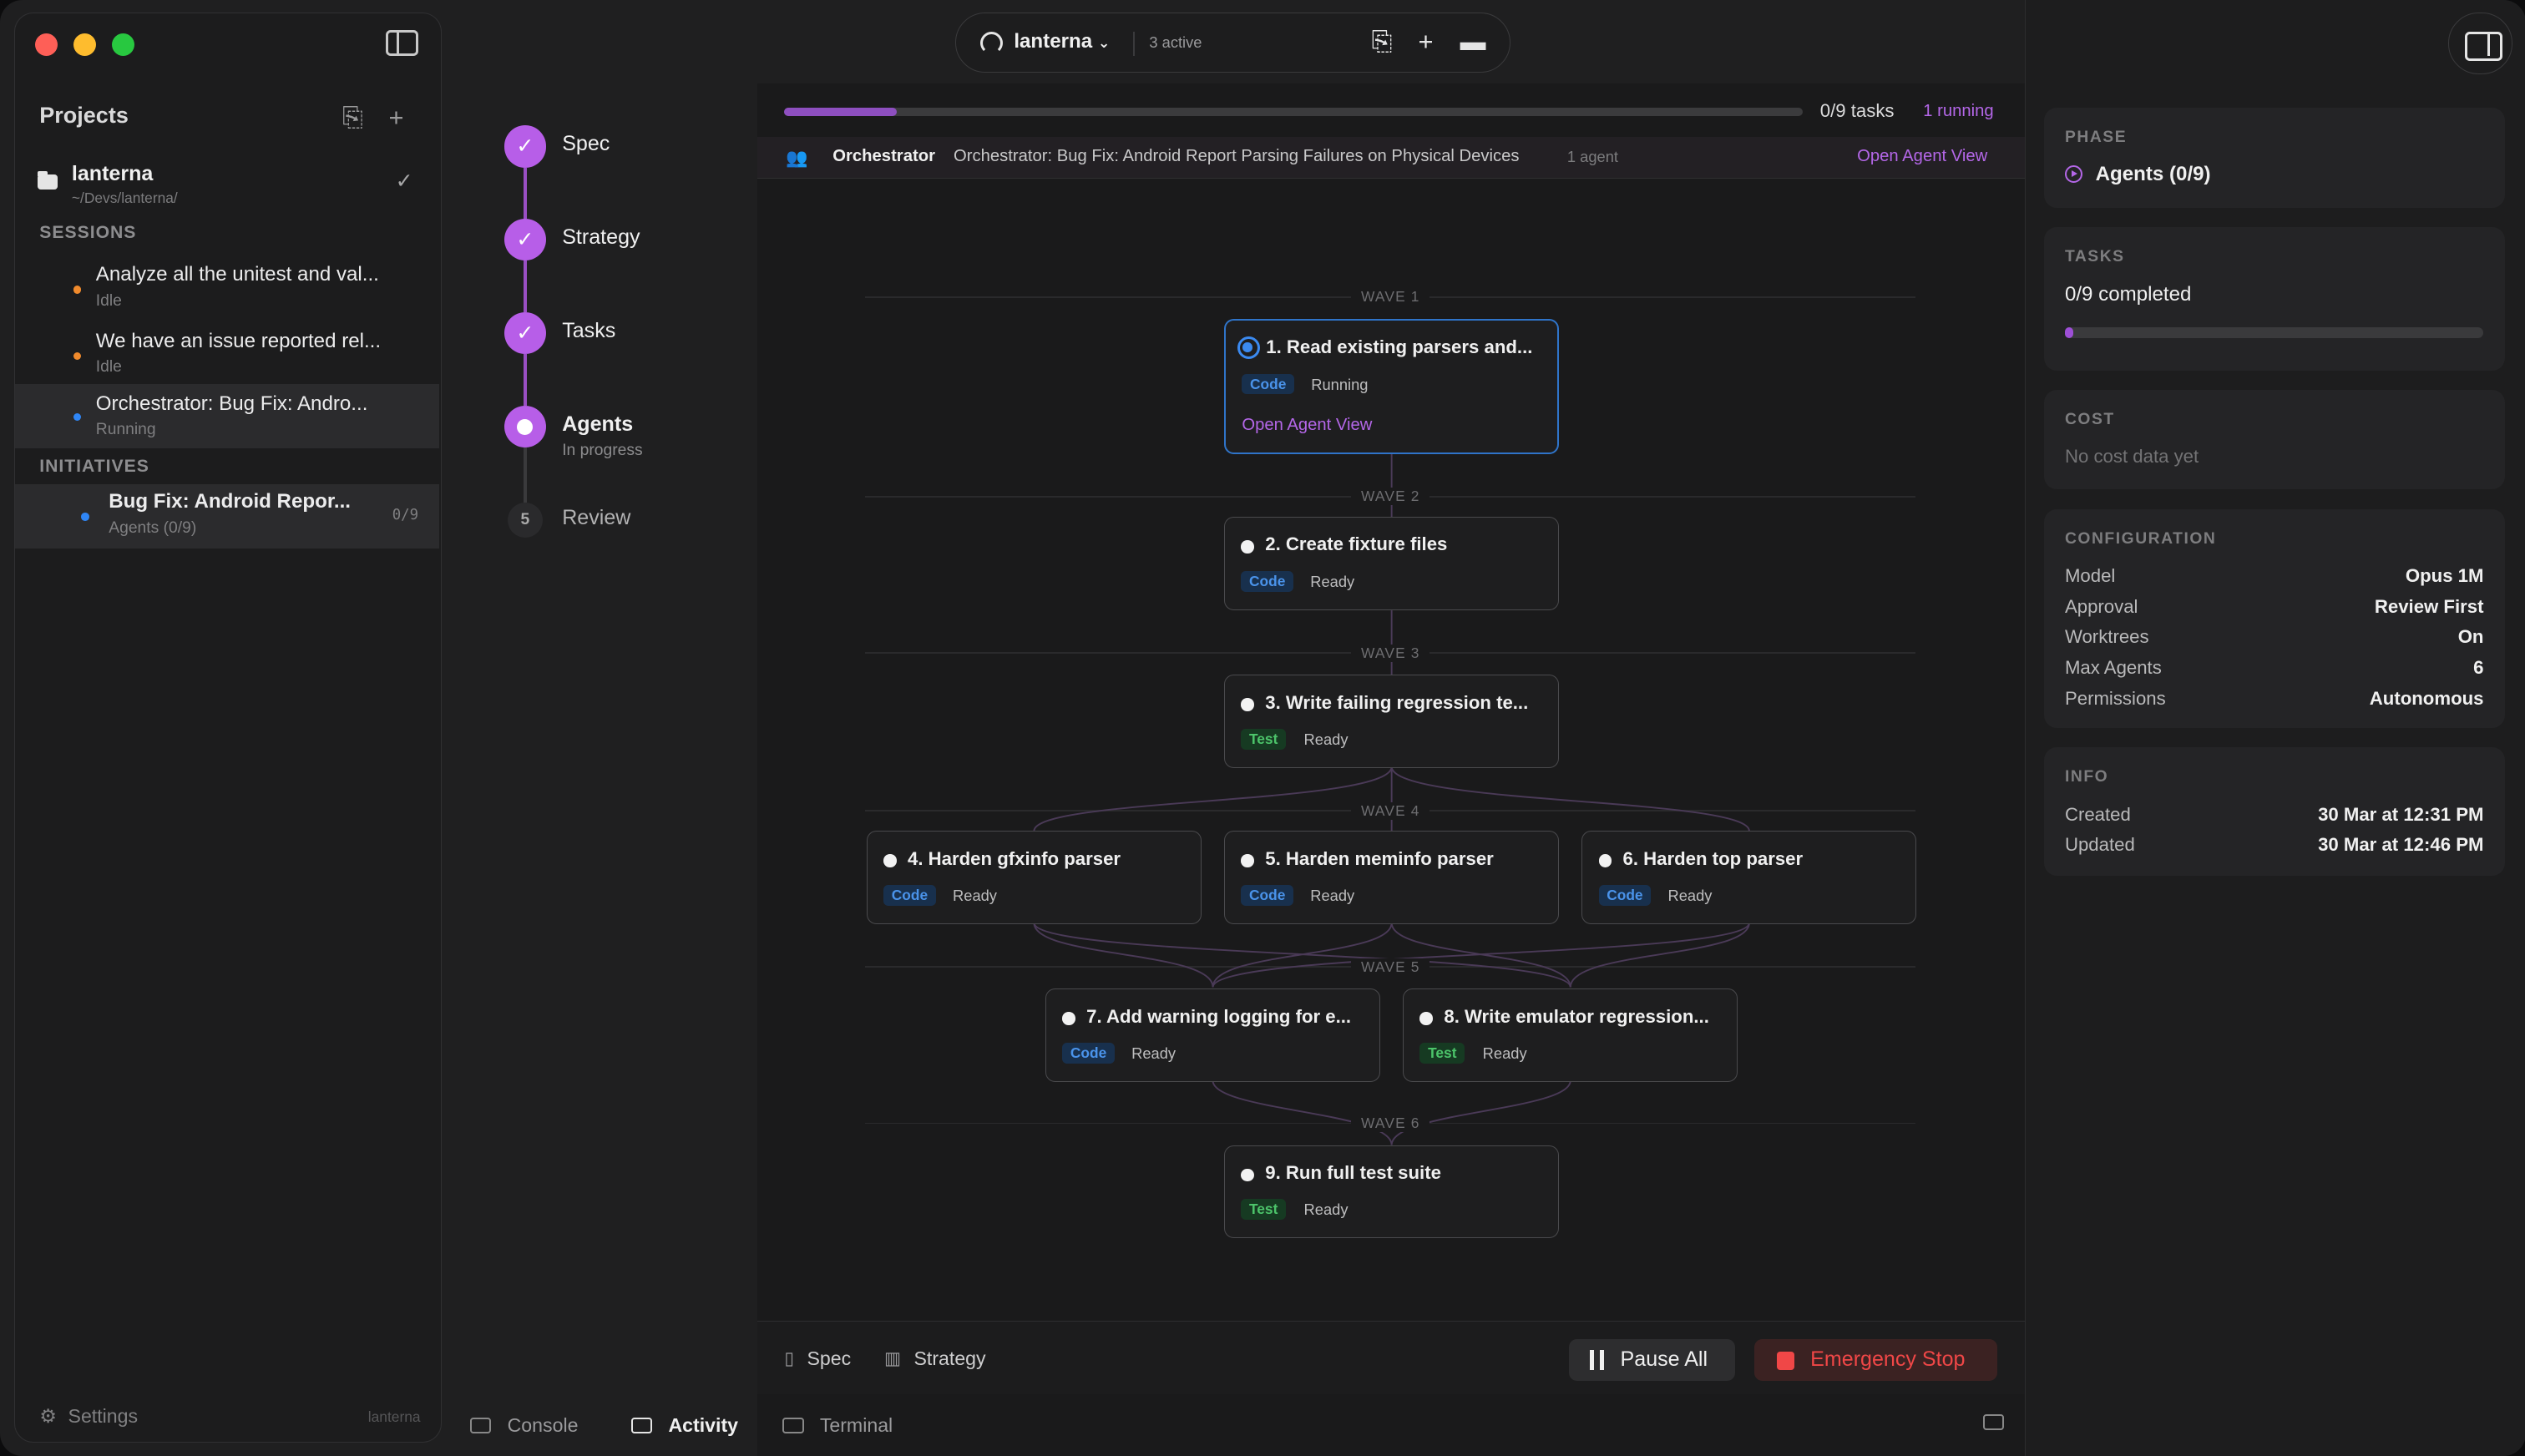 This screenshot has height=1456, width=2525. I want to click on toggle-panel-button, so click(1993, 1421).